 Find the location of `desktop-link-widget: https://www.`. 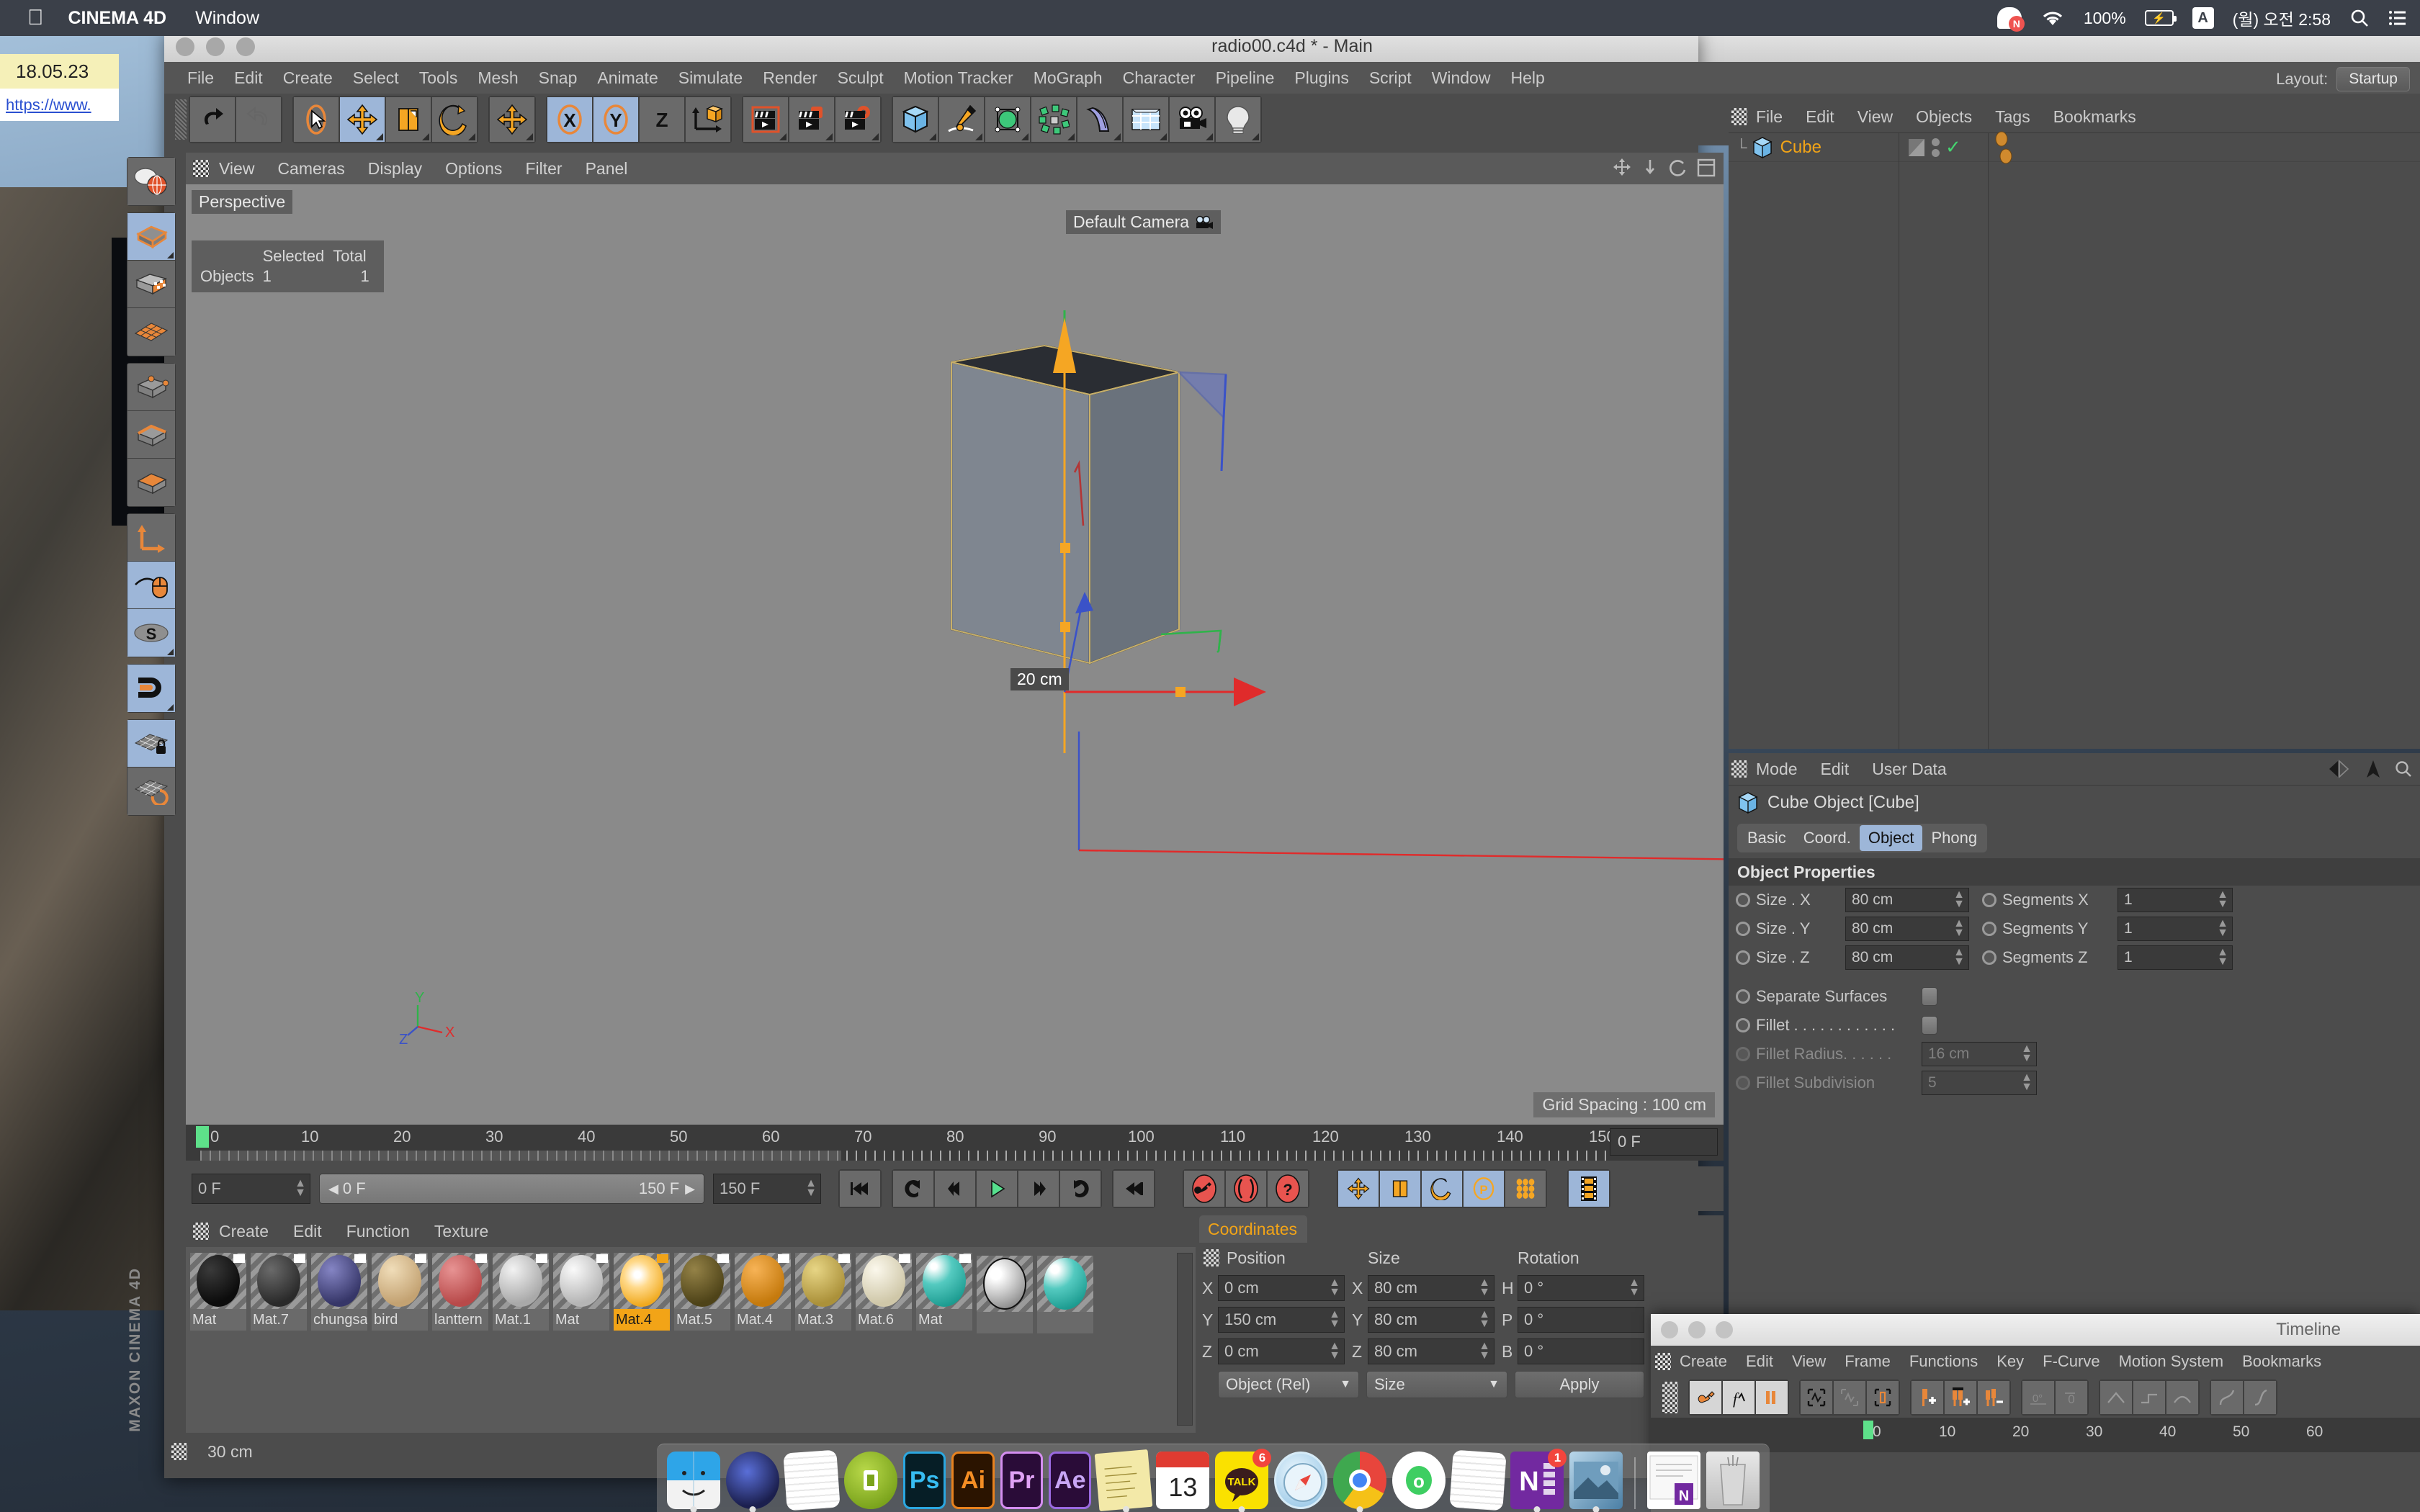

desktop-link-widget: https://www. is located at coordinates (59, 105).